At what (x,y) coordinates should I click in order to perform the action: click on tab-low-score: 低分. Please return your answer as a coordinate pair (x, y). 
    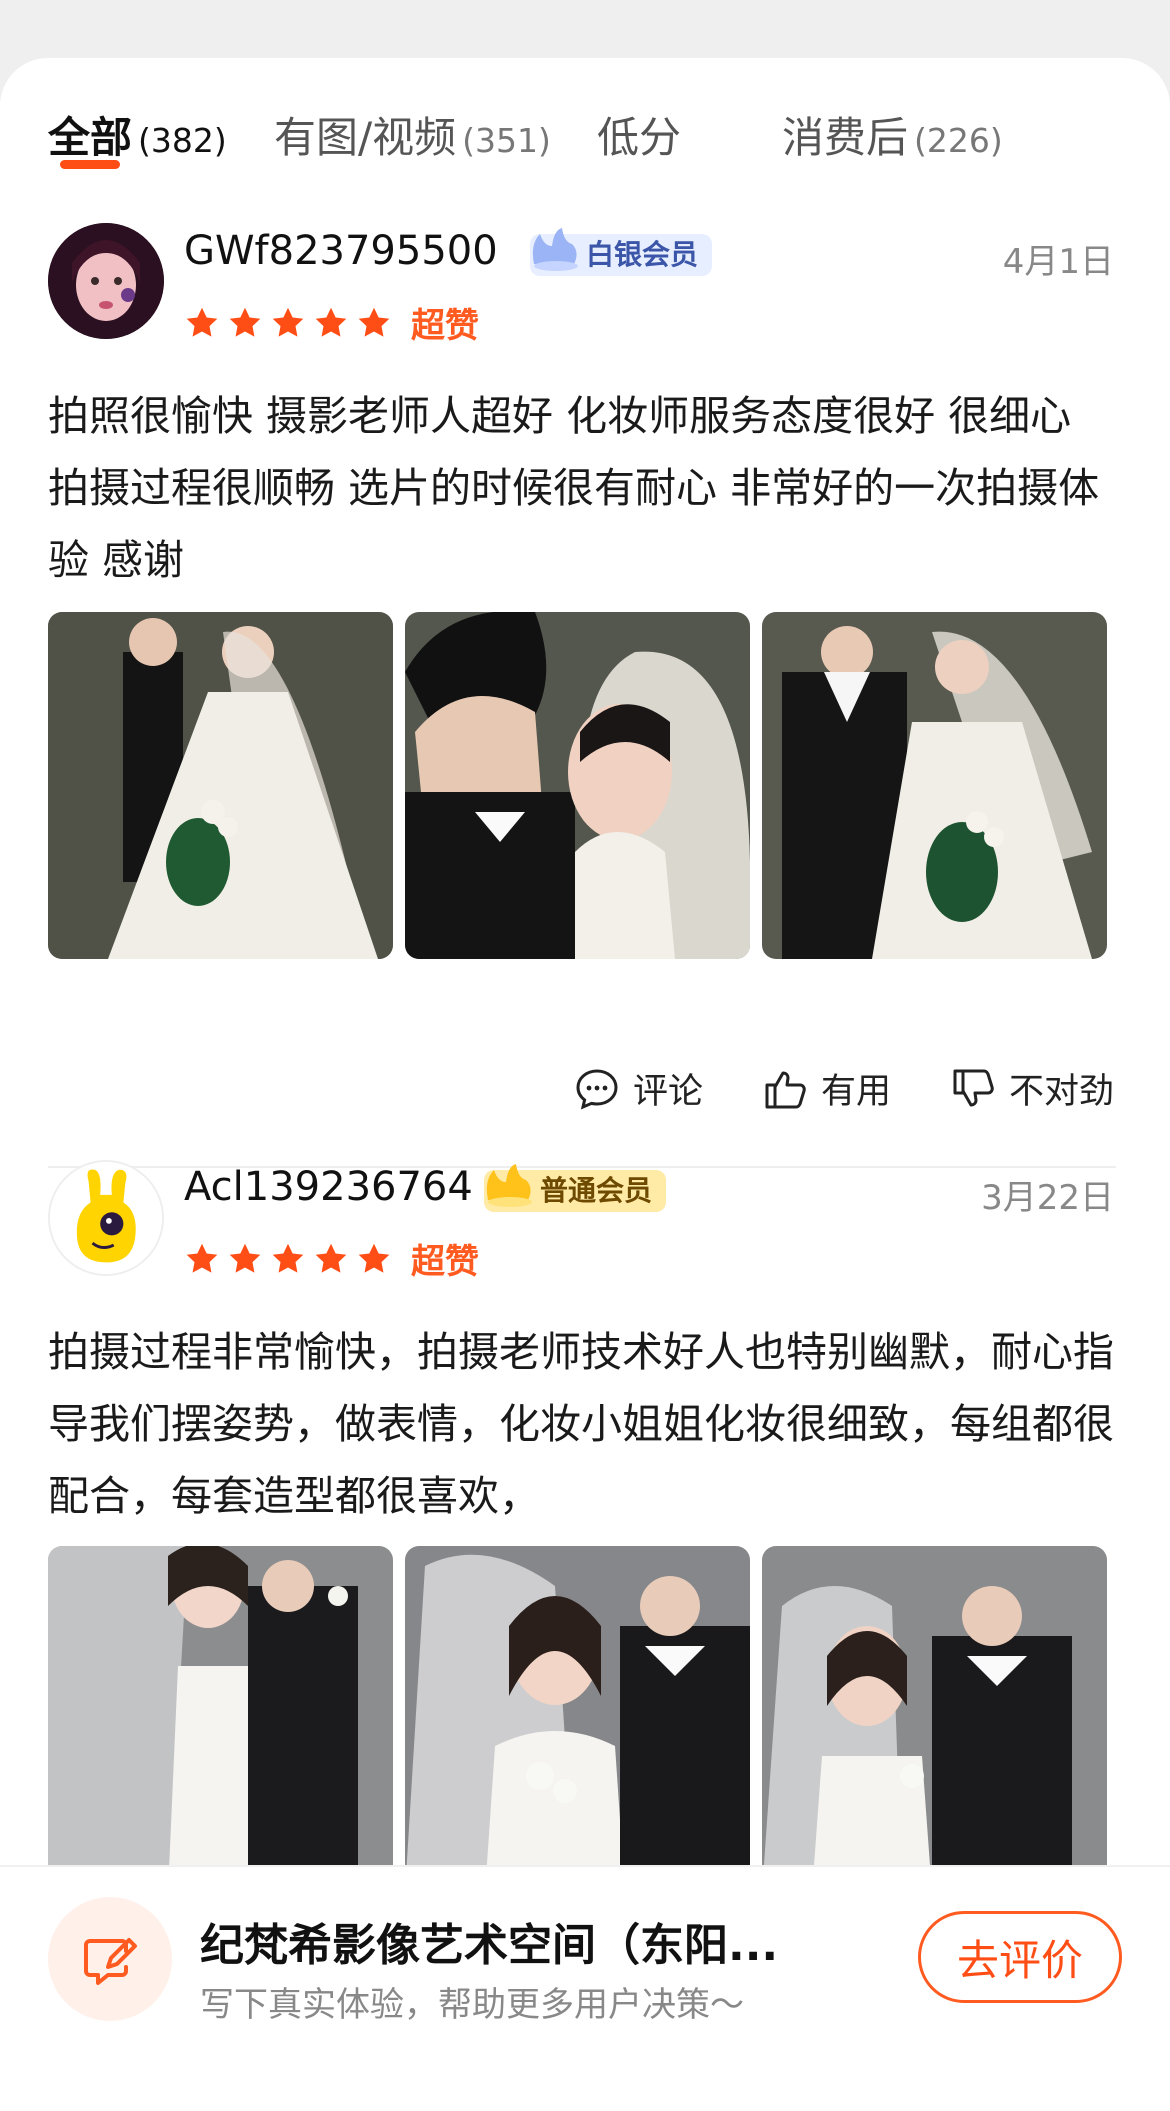
    Looking at the image, I should click on (639, 134).